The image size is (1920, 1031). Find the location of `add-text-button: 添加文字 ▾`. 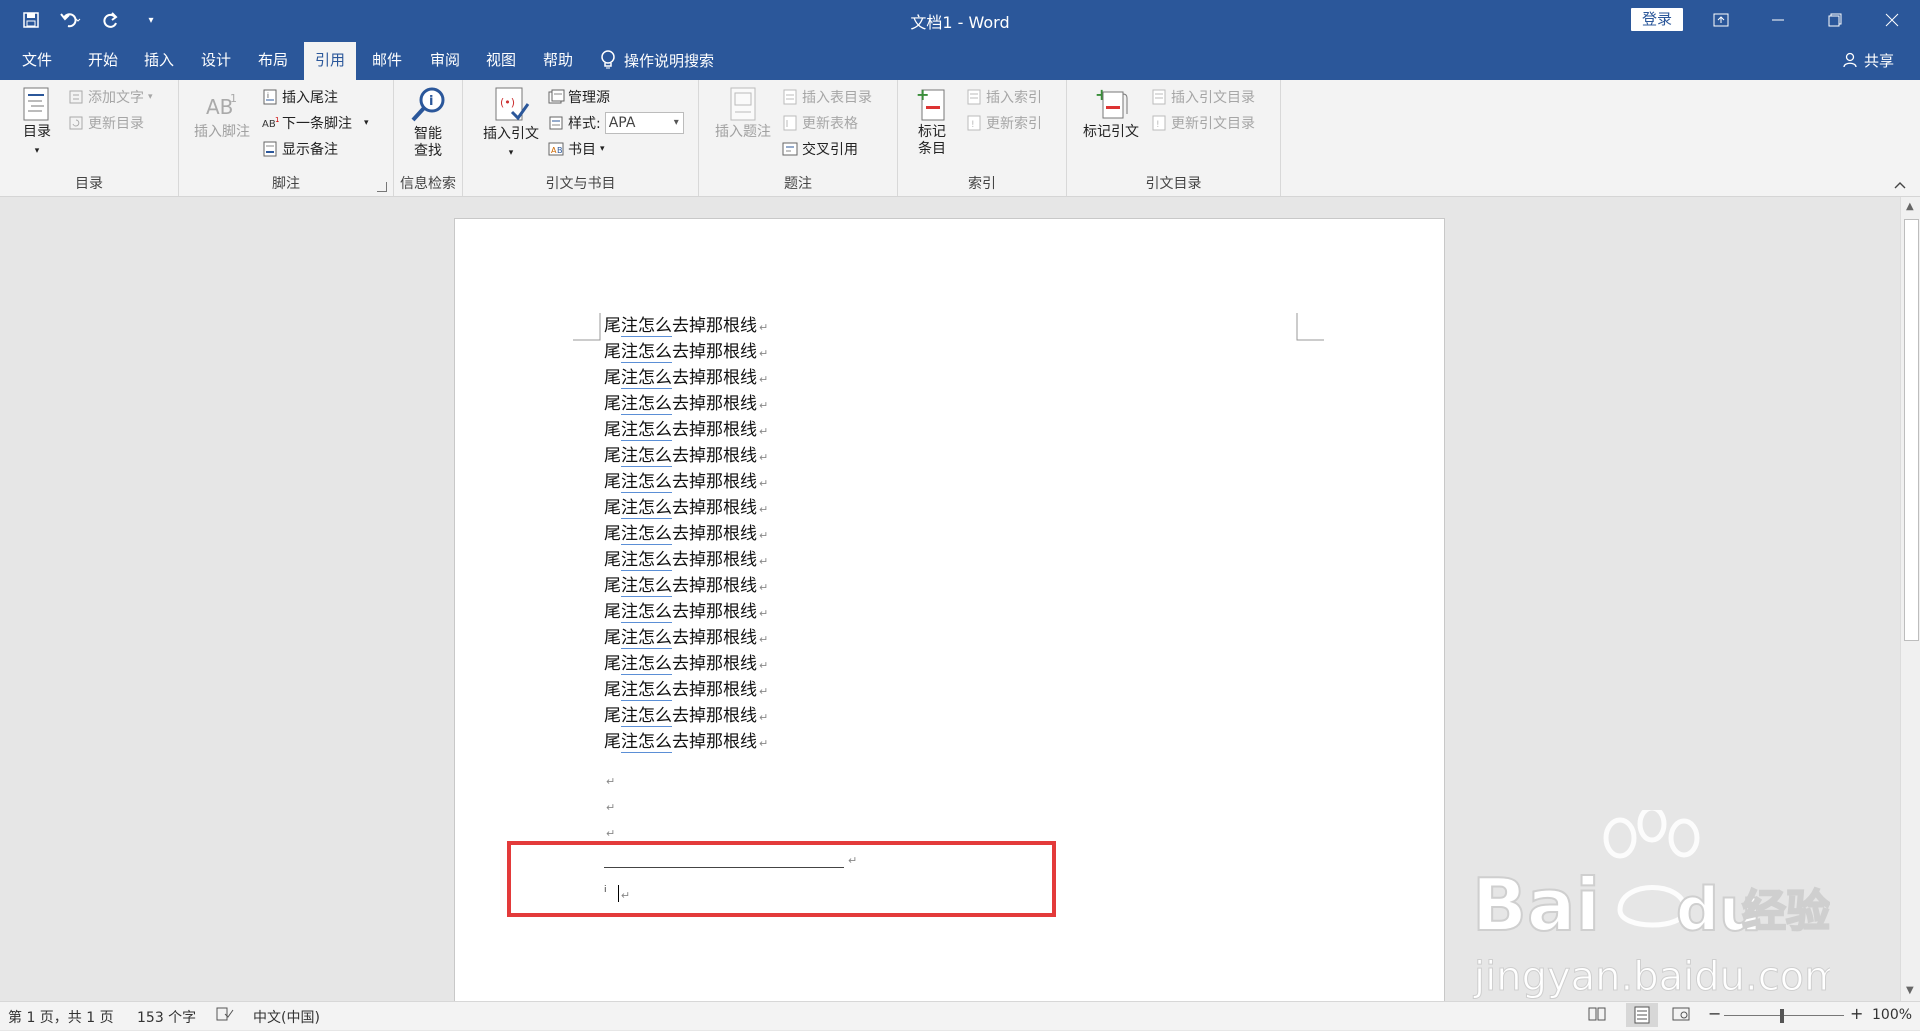

add-text-button: 添加文字 ▾ is located at coordinates (110, 97).